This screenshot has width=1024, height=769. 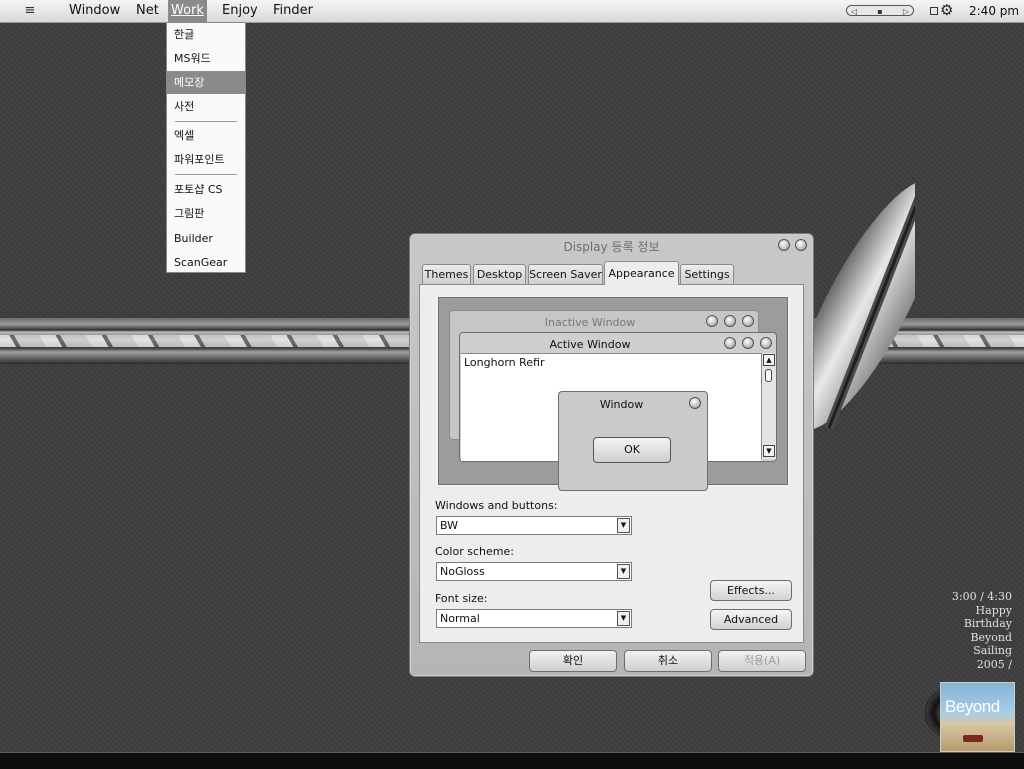 I want to click on menu-work: Work, so click(x=187, y=11).